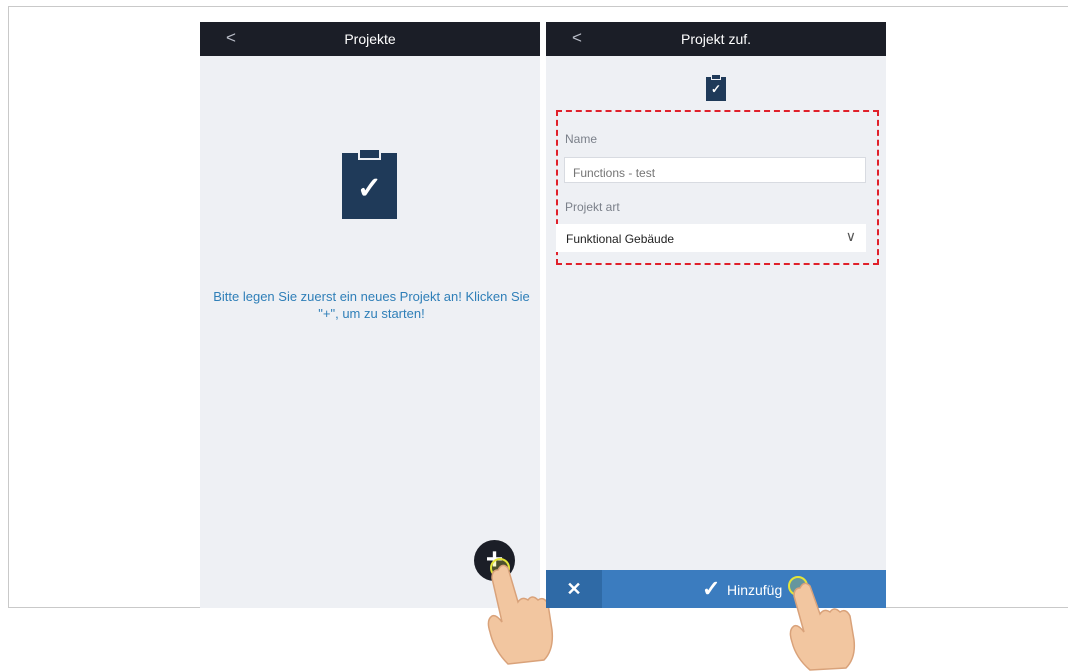 The width and height of the screenshot is (1068, 671). I want to click on chevron-down-icon: ∨, so click(850, 236).